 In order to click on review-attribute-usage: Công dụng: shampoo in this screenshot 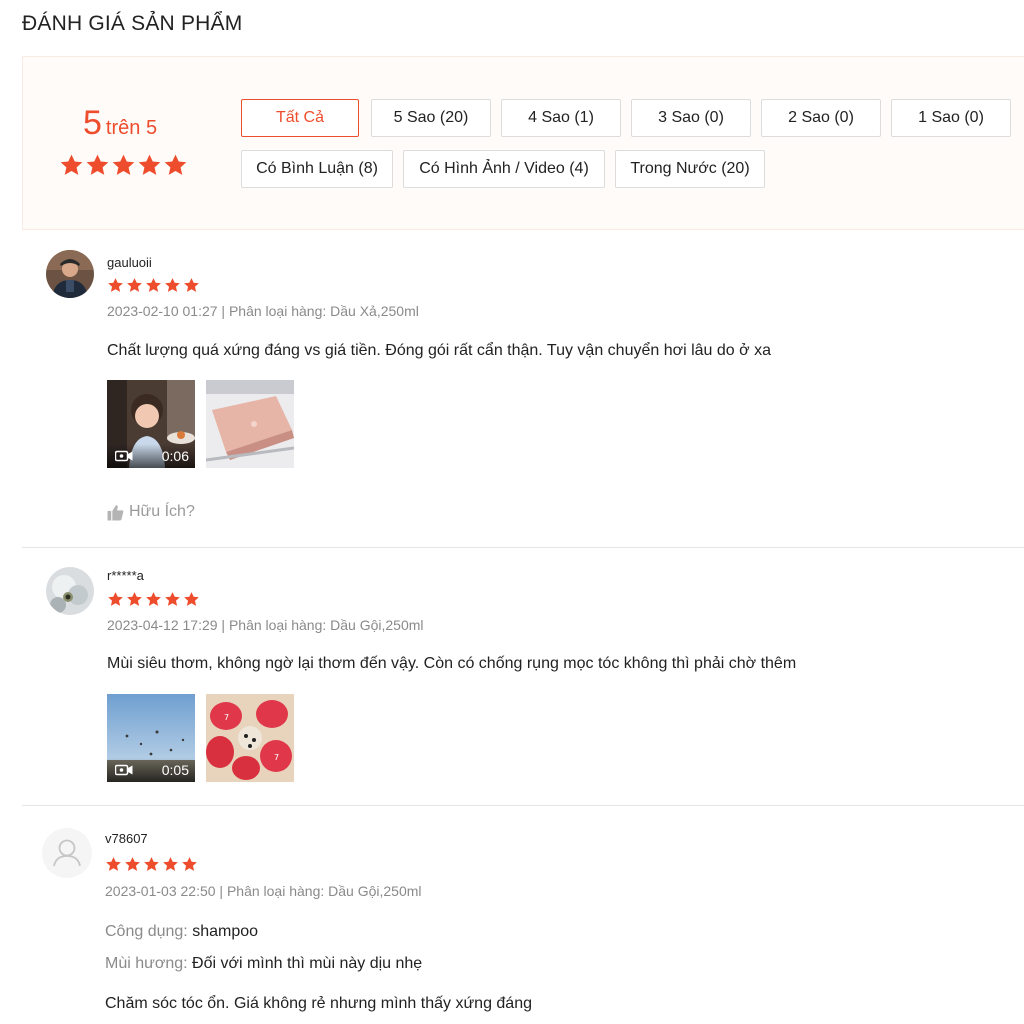, I will do `click(181, 932)`.